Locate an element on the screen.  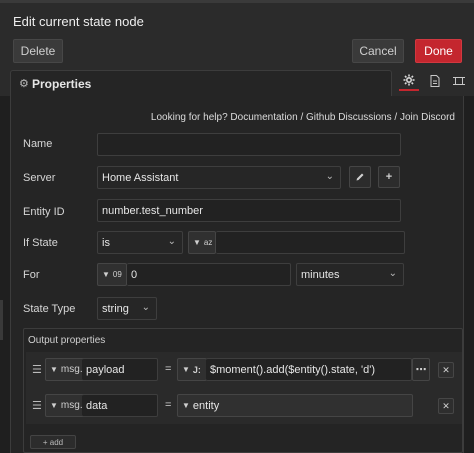
for-label: For is located at coordinates (31, 275).